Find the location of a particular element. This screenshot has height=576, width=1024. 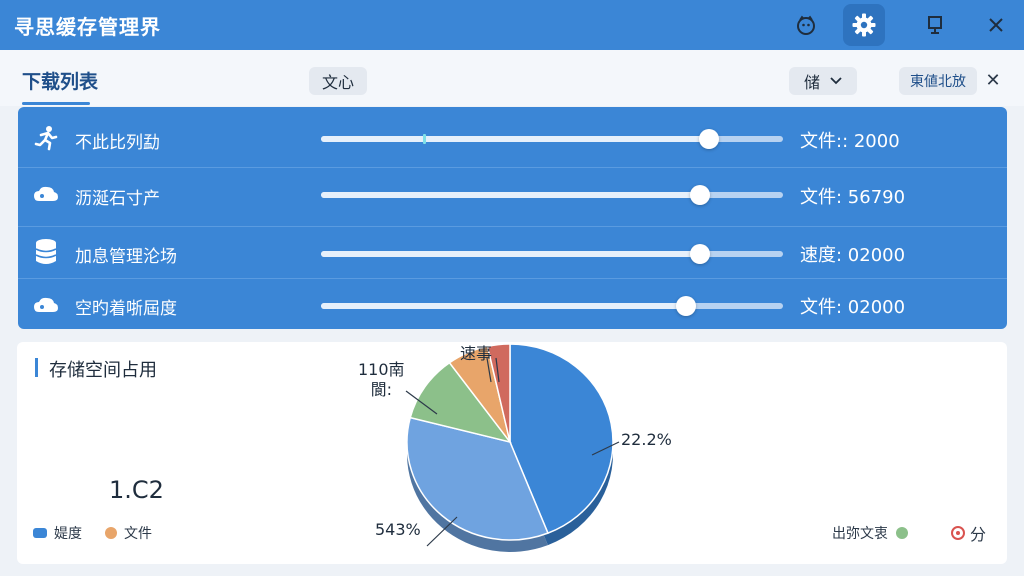

download-row: 沥涎石寸产 文件: 56790 is located at coordinates (512, 193).